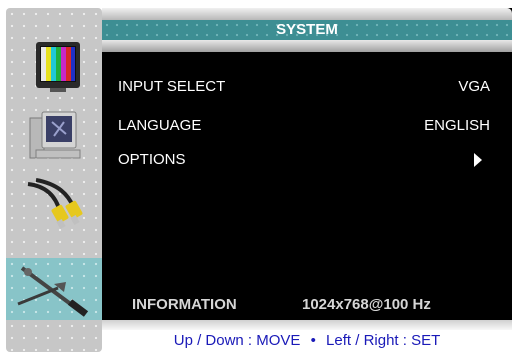  I want to click on computer-monitor-icon, so click(55, 135).